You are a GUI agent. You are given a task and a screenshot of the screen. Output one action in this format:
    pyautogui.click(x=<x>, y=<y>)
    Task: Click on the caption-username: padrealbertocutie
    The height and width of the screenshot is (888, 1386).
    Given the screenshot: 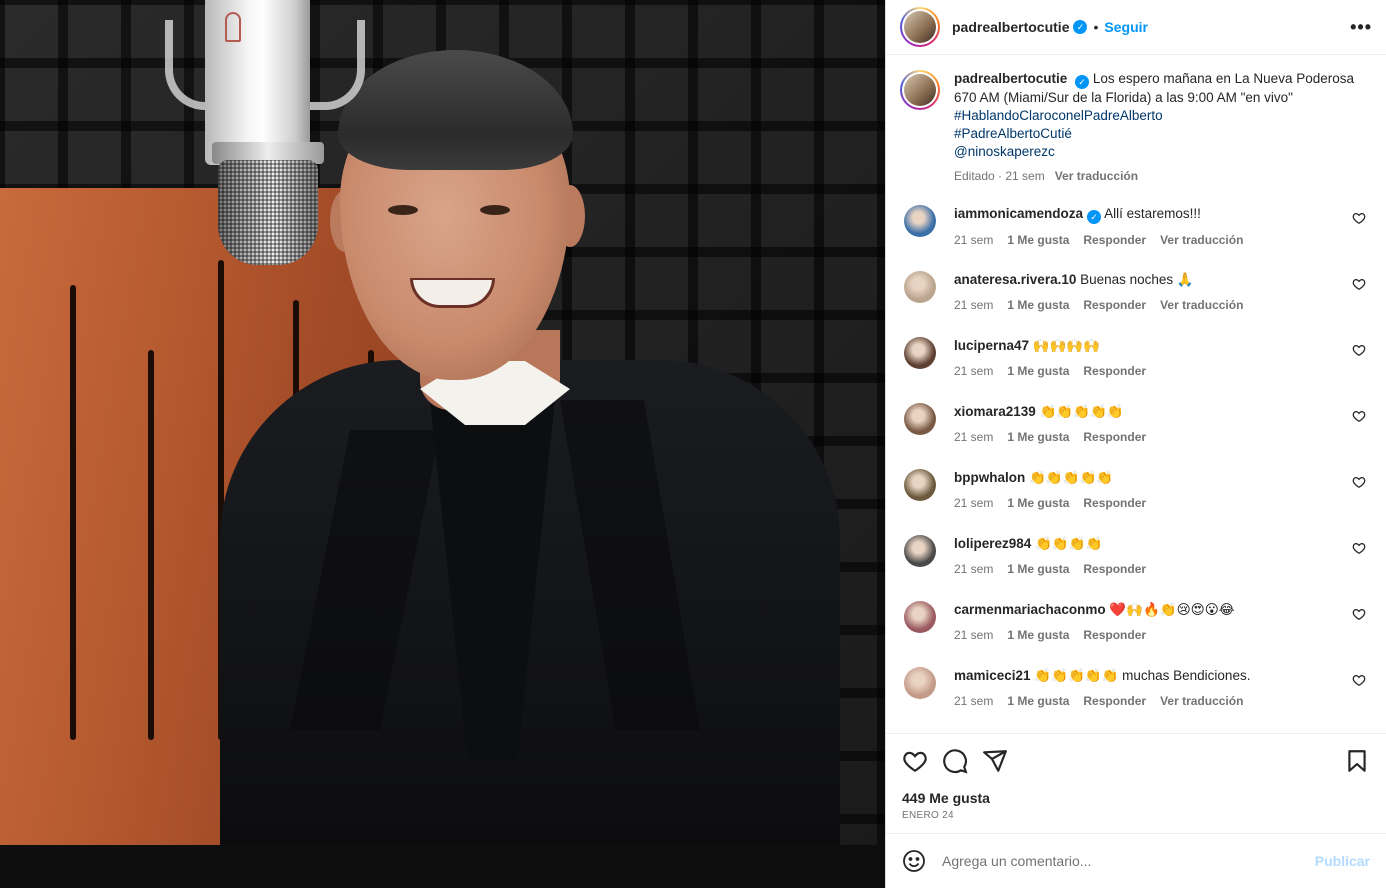 What is the action you would take?
    pyautogui.click(x=1010, y=78)
    